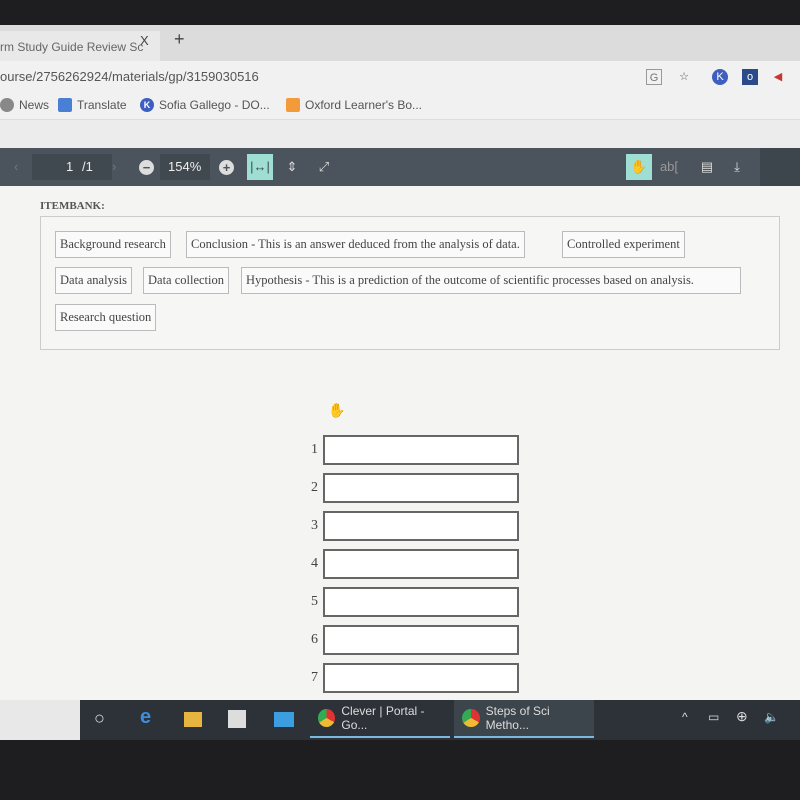 The height and width of the screenshot is (800, 800). I want to click on answer-number: 6, so click(314, 639).